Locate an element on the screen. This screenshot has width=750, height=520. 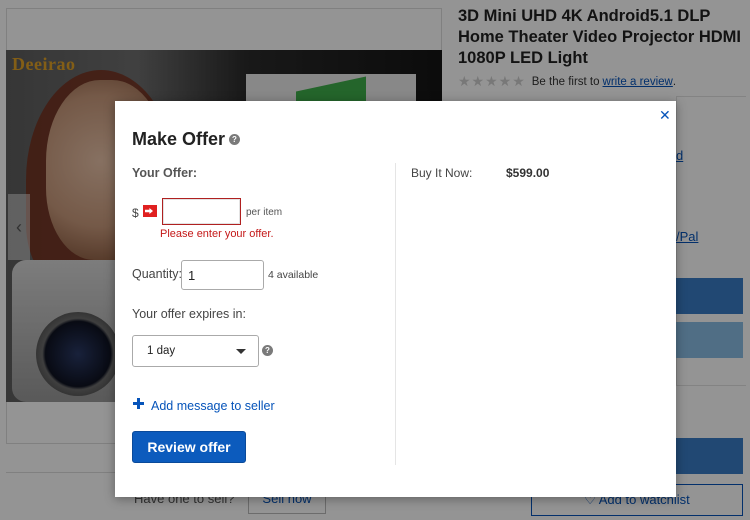
offer-error-message: Please enter your offer. is located at coordinates (217, 234).